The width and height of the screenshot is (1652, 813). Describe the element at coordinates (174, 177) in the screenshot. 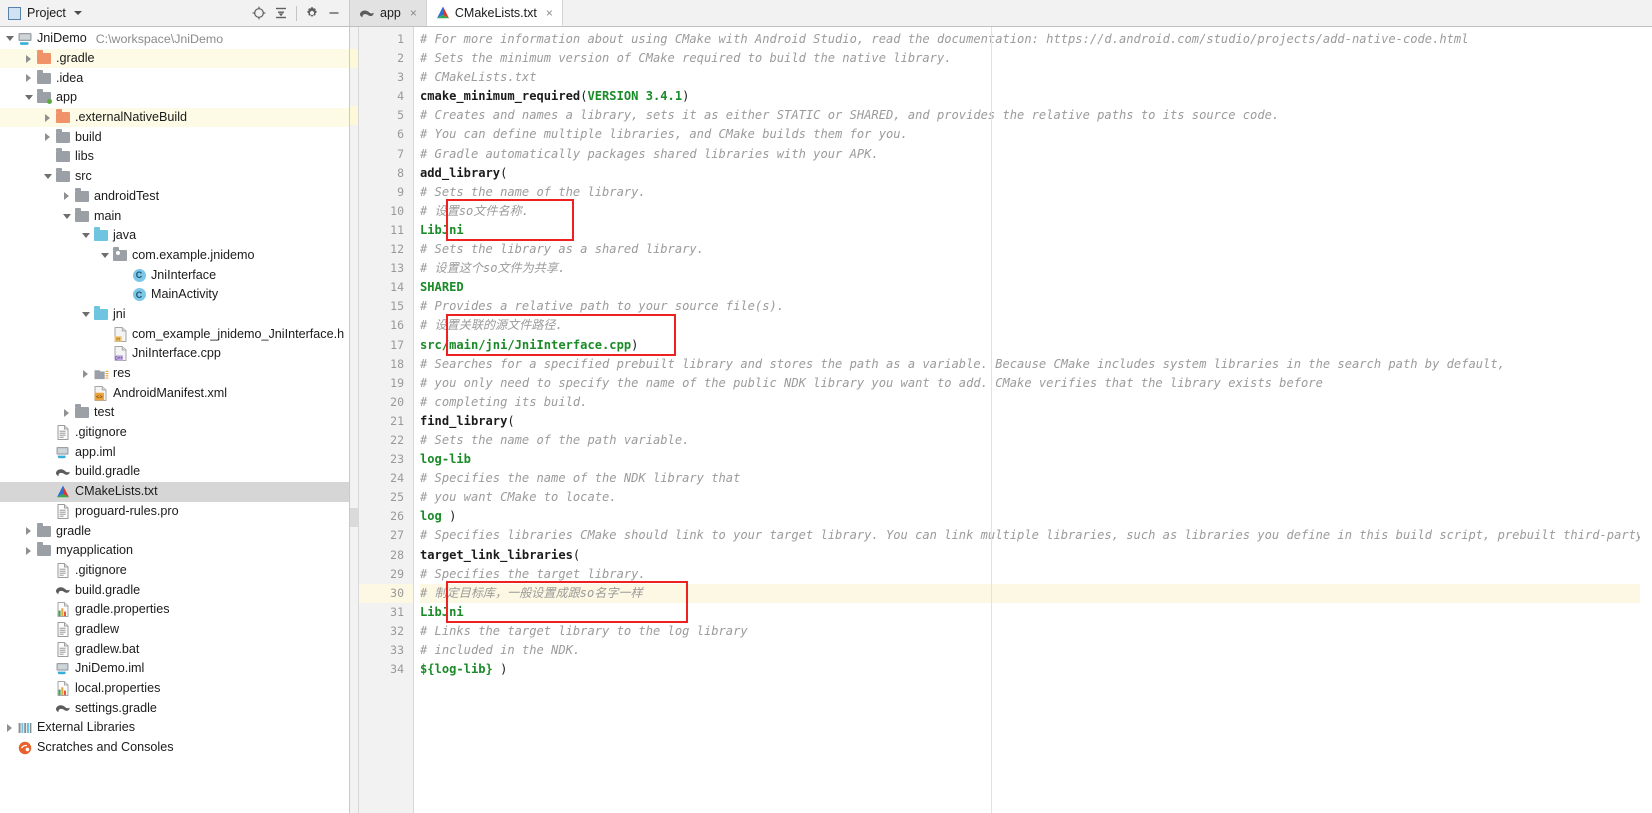

I see `tree-item-src: src` at that location.